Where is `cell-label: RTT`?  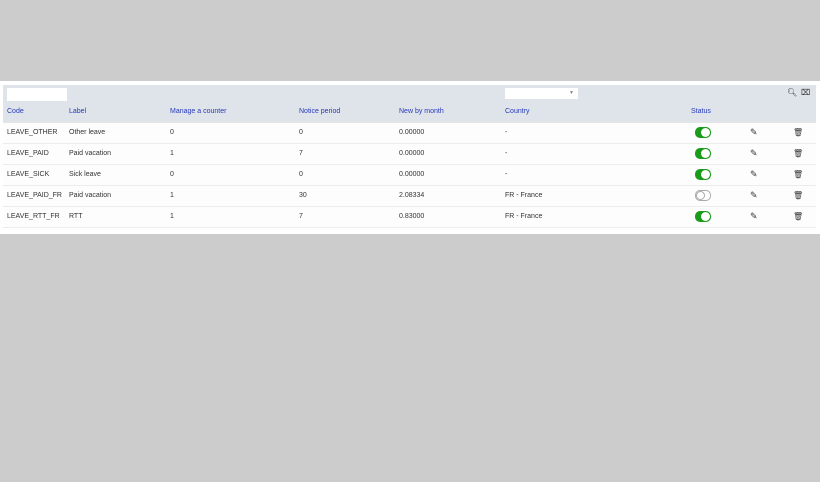 cell-label: RTT is located at coordinates (76, 216).